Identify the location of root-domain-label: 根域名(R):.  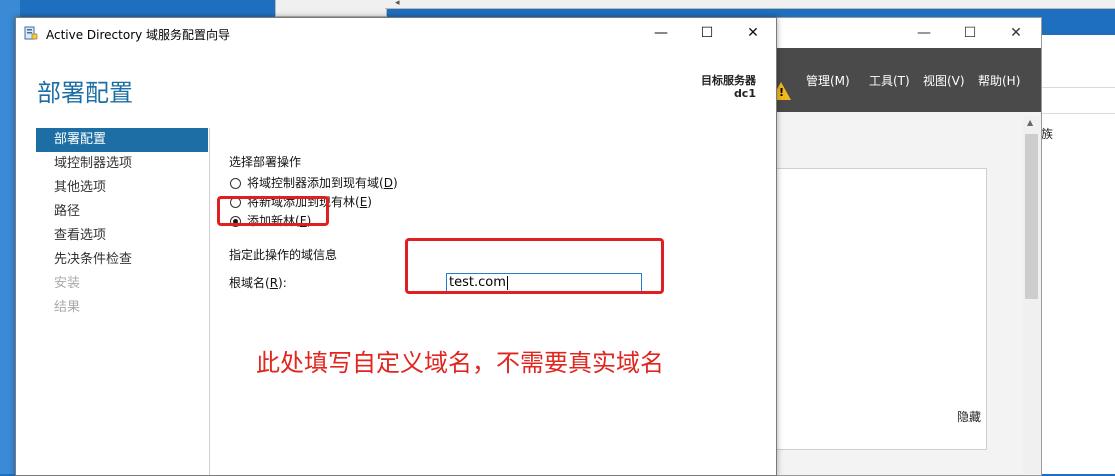
(258, 283).